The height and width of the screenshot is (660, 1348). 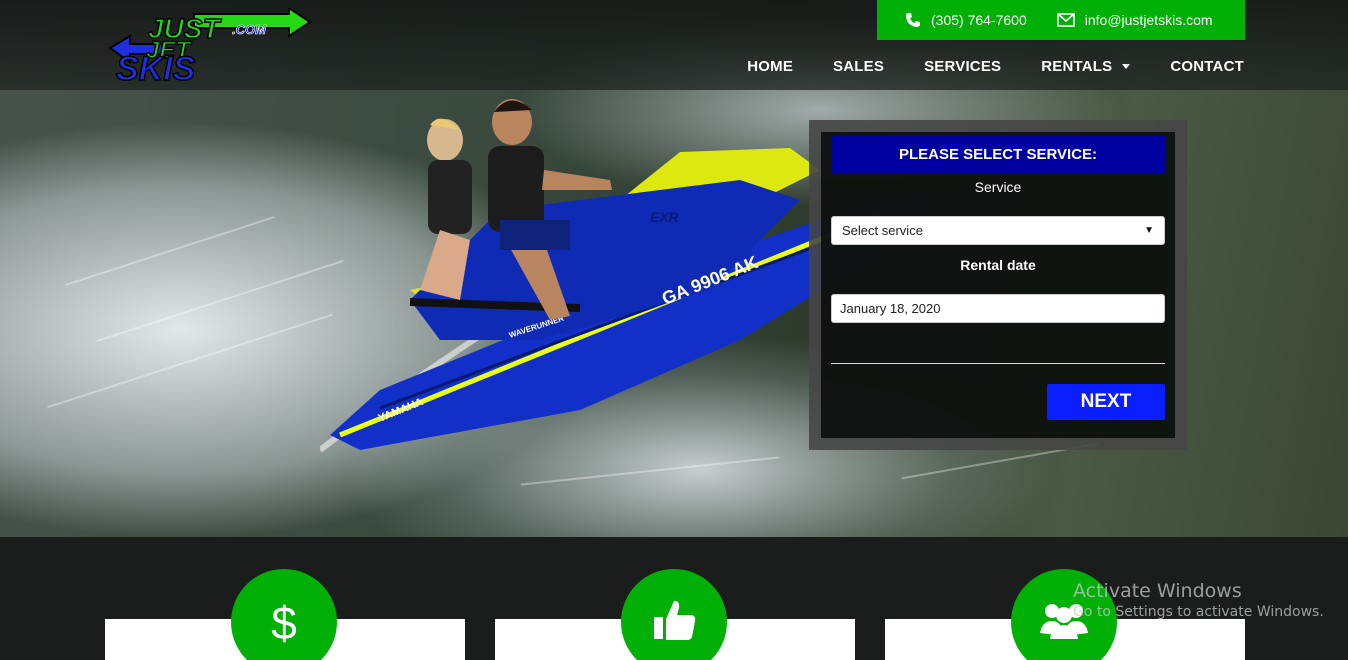 I want to click on nav-services-label: SERVICES, so click(x=963, y=66).